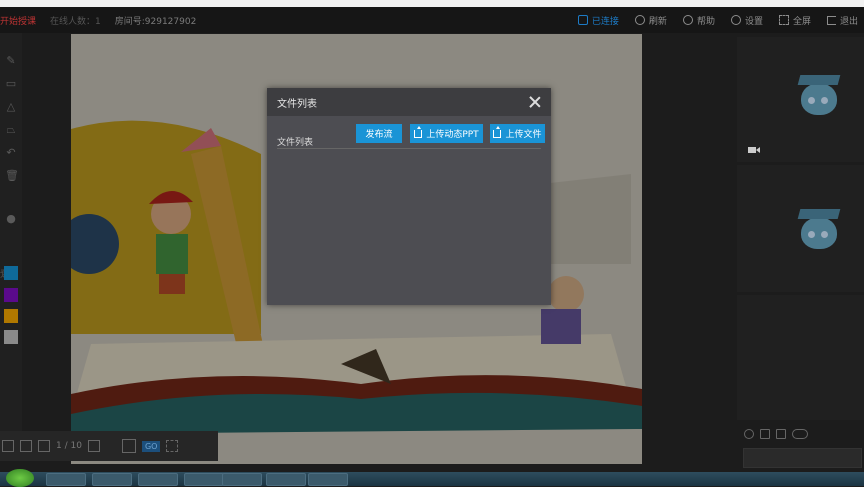  I want to click on connected-label: 已连接, so click(605, 21).